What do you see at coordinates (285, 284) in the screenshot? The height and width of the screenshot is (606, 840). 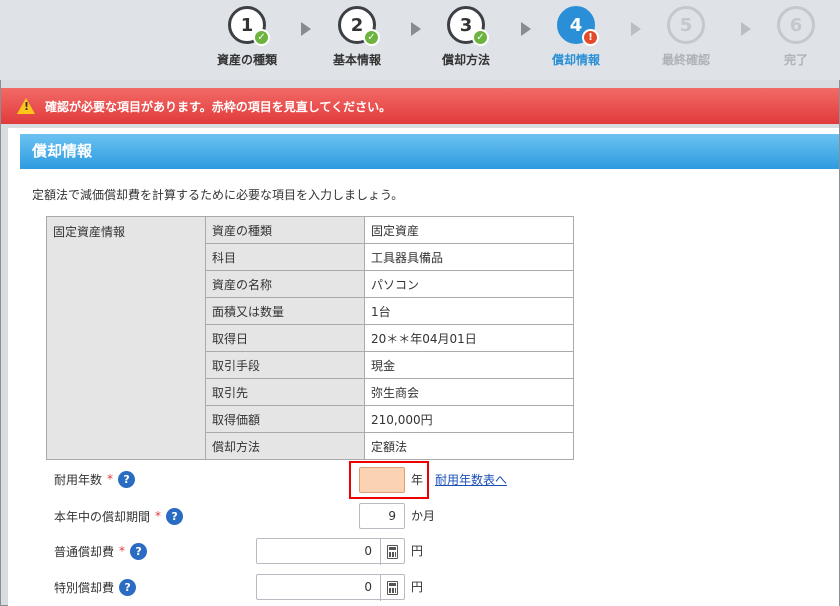 I see `table-key: 資産の名称` at bounding box center [285, 284].